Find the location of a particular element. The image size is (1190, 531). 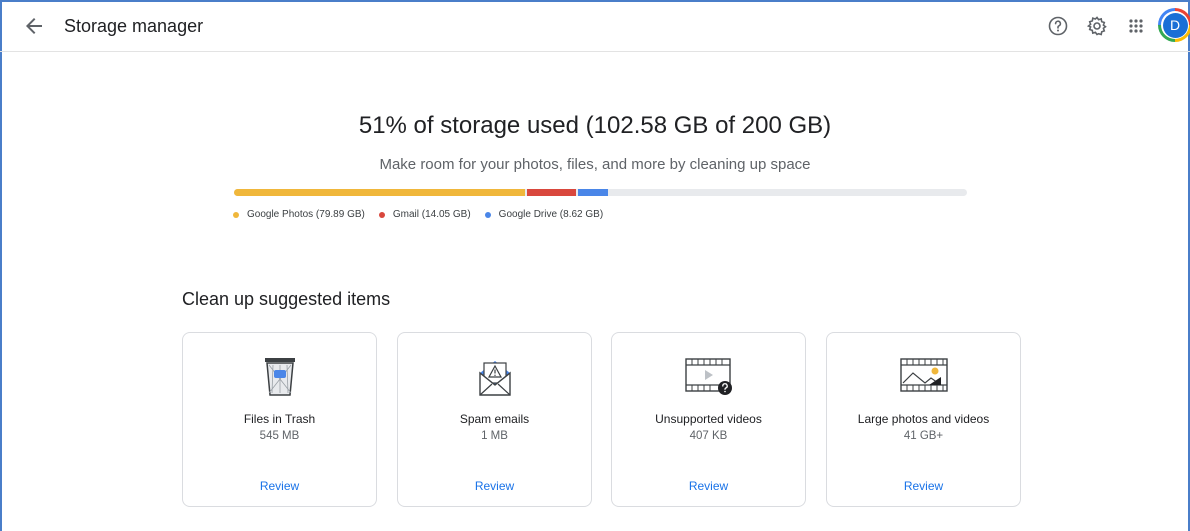

card-spam-emails: Spam emails 1 MB Review is located at coordinates (494, 419).